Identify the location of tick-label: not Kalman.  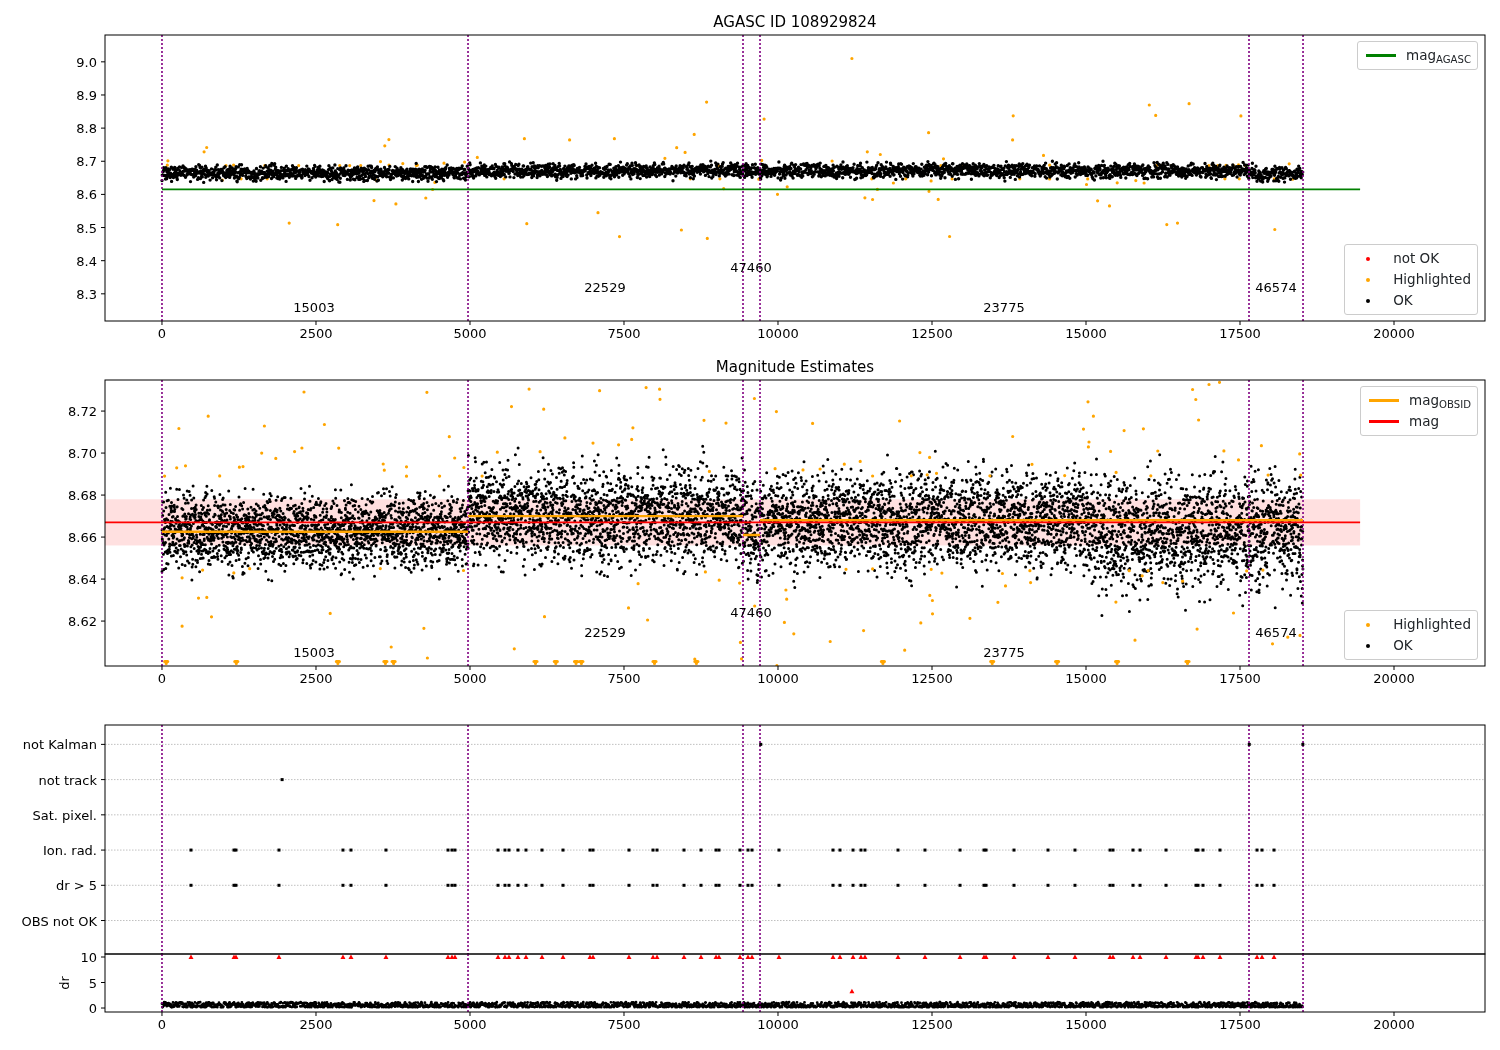
(59, 745).